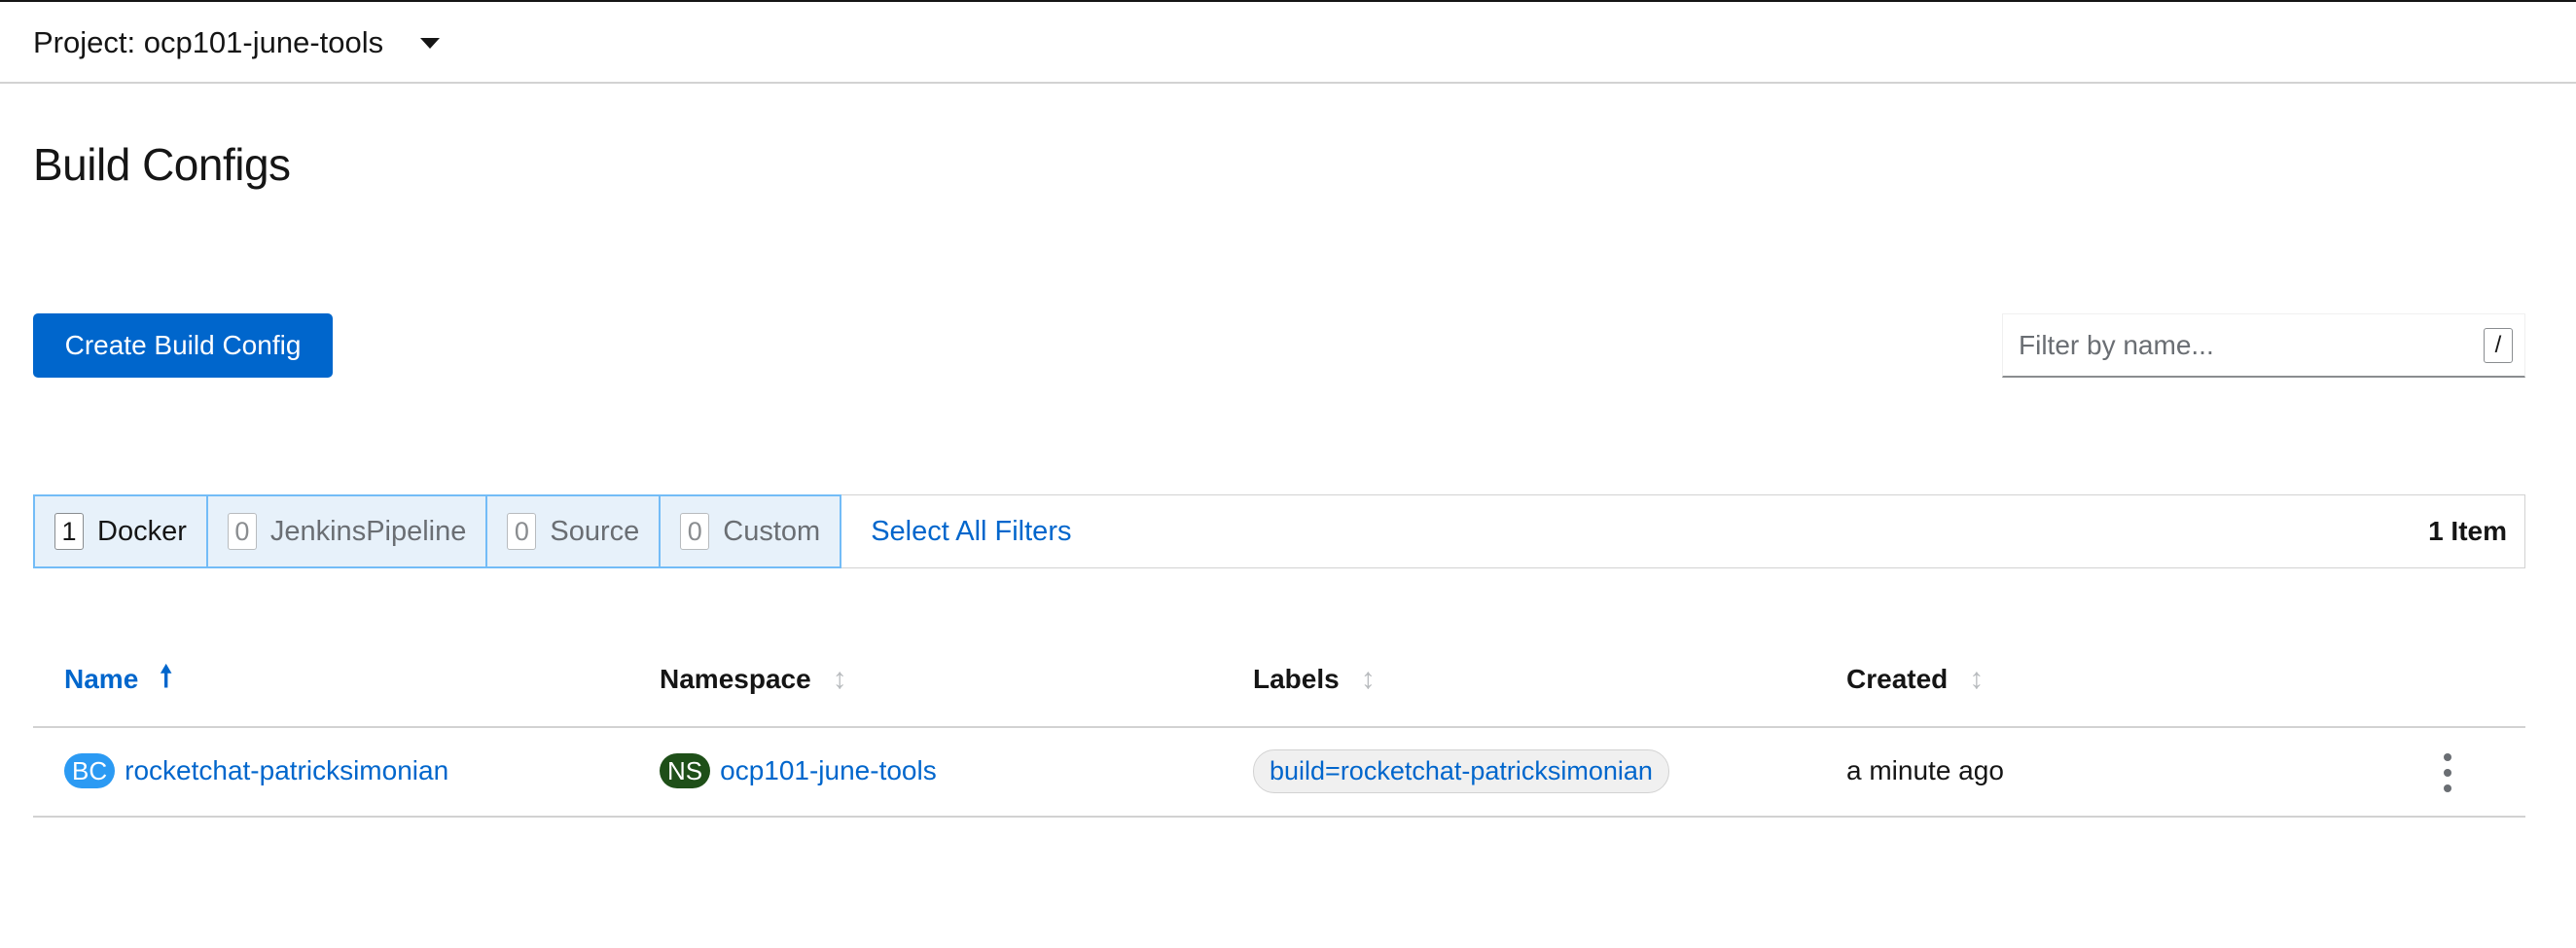 Image resolution: width=2576 pixels, height=948 pixels. I want to click on page-title: Build Configs, so click(162, 164).